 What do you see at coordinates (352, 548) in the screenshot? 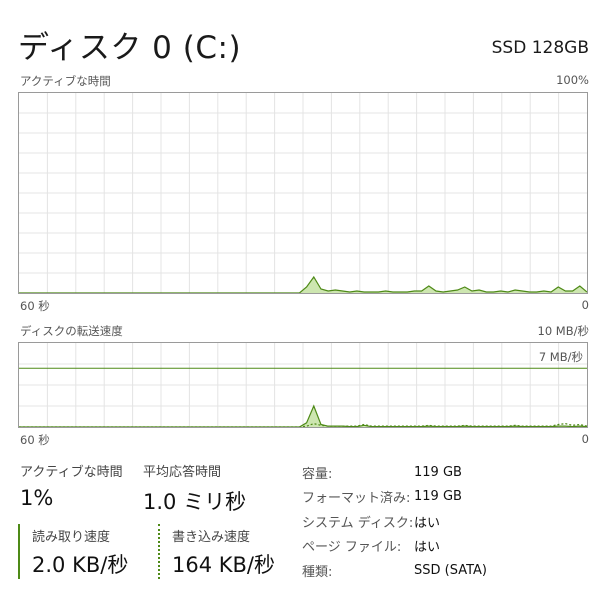
I see `property-key: ページ ファイル:` at bounding box center [352, 548].